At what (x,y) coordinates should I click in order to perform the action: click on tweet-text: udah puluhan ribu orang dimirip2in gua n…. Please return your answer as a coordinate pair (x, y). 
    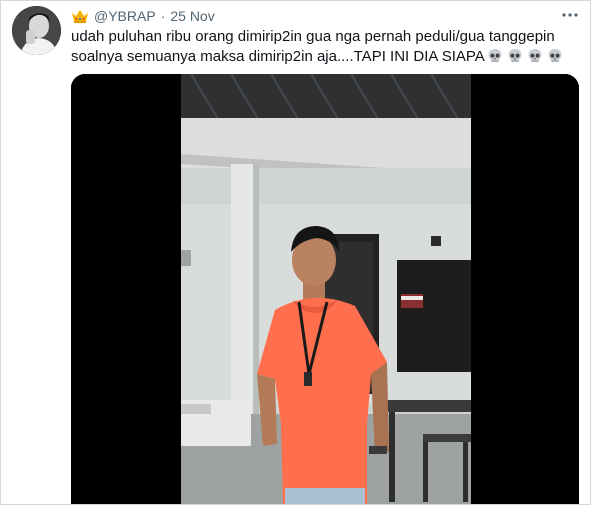
    Looking at the image, I should click on (313, 46).